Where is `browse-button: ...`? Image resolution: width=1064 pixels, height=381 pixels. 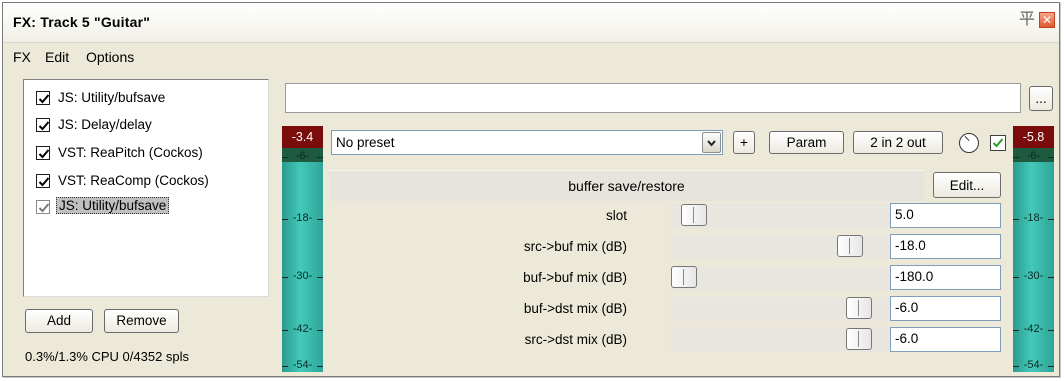
browse-button: ... is located at coordinates (1041, 98).